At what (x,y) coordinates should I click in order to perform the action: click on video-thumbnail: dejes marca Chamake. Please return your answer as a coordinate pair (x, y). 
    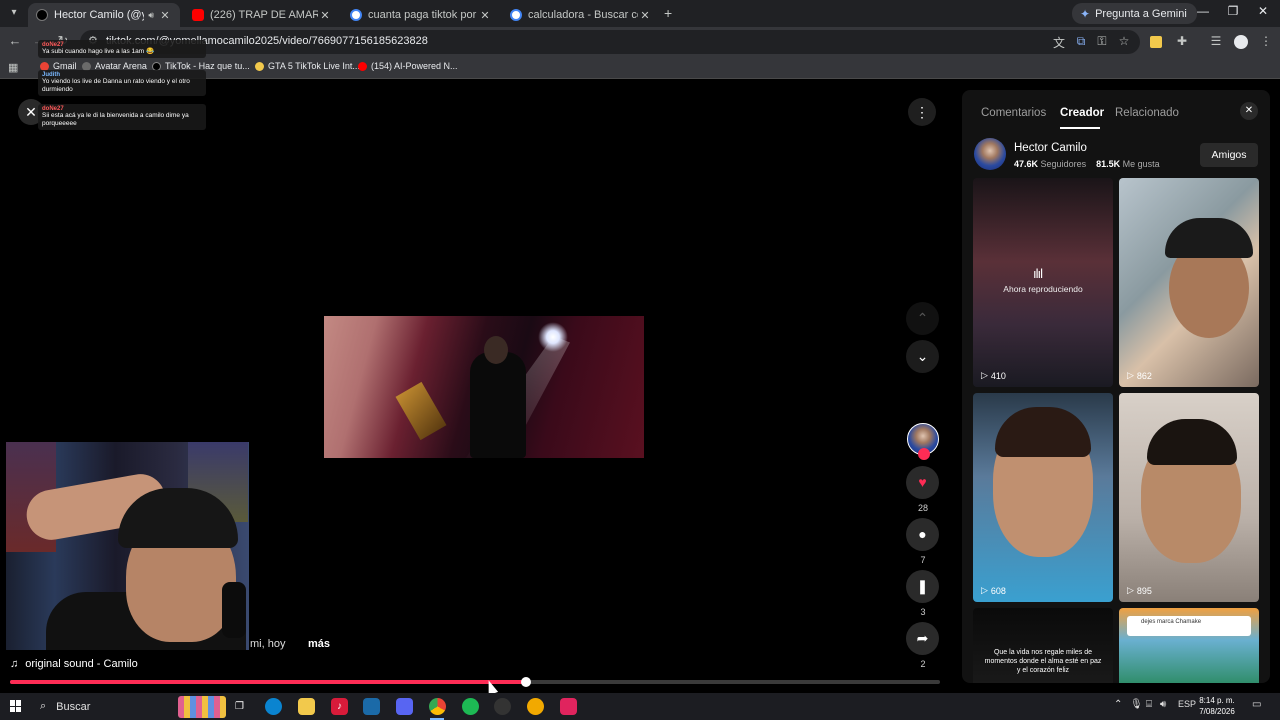
    Looking at the image, I should click on (1189, 645).